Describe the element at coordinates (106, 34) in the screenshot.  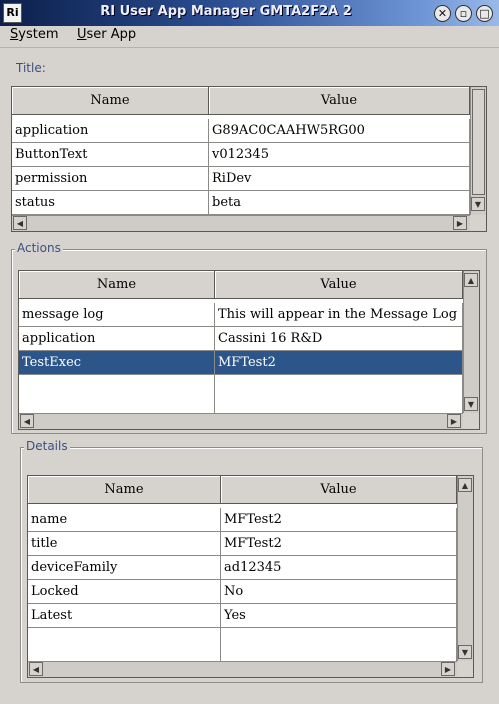
I see `menu-user-app: User App` at that location.